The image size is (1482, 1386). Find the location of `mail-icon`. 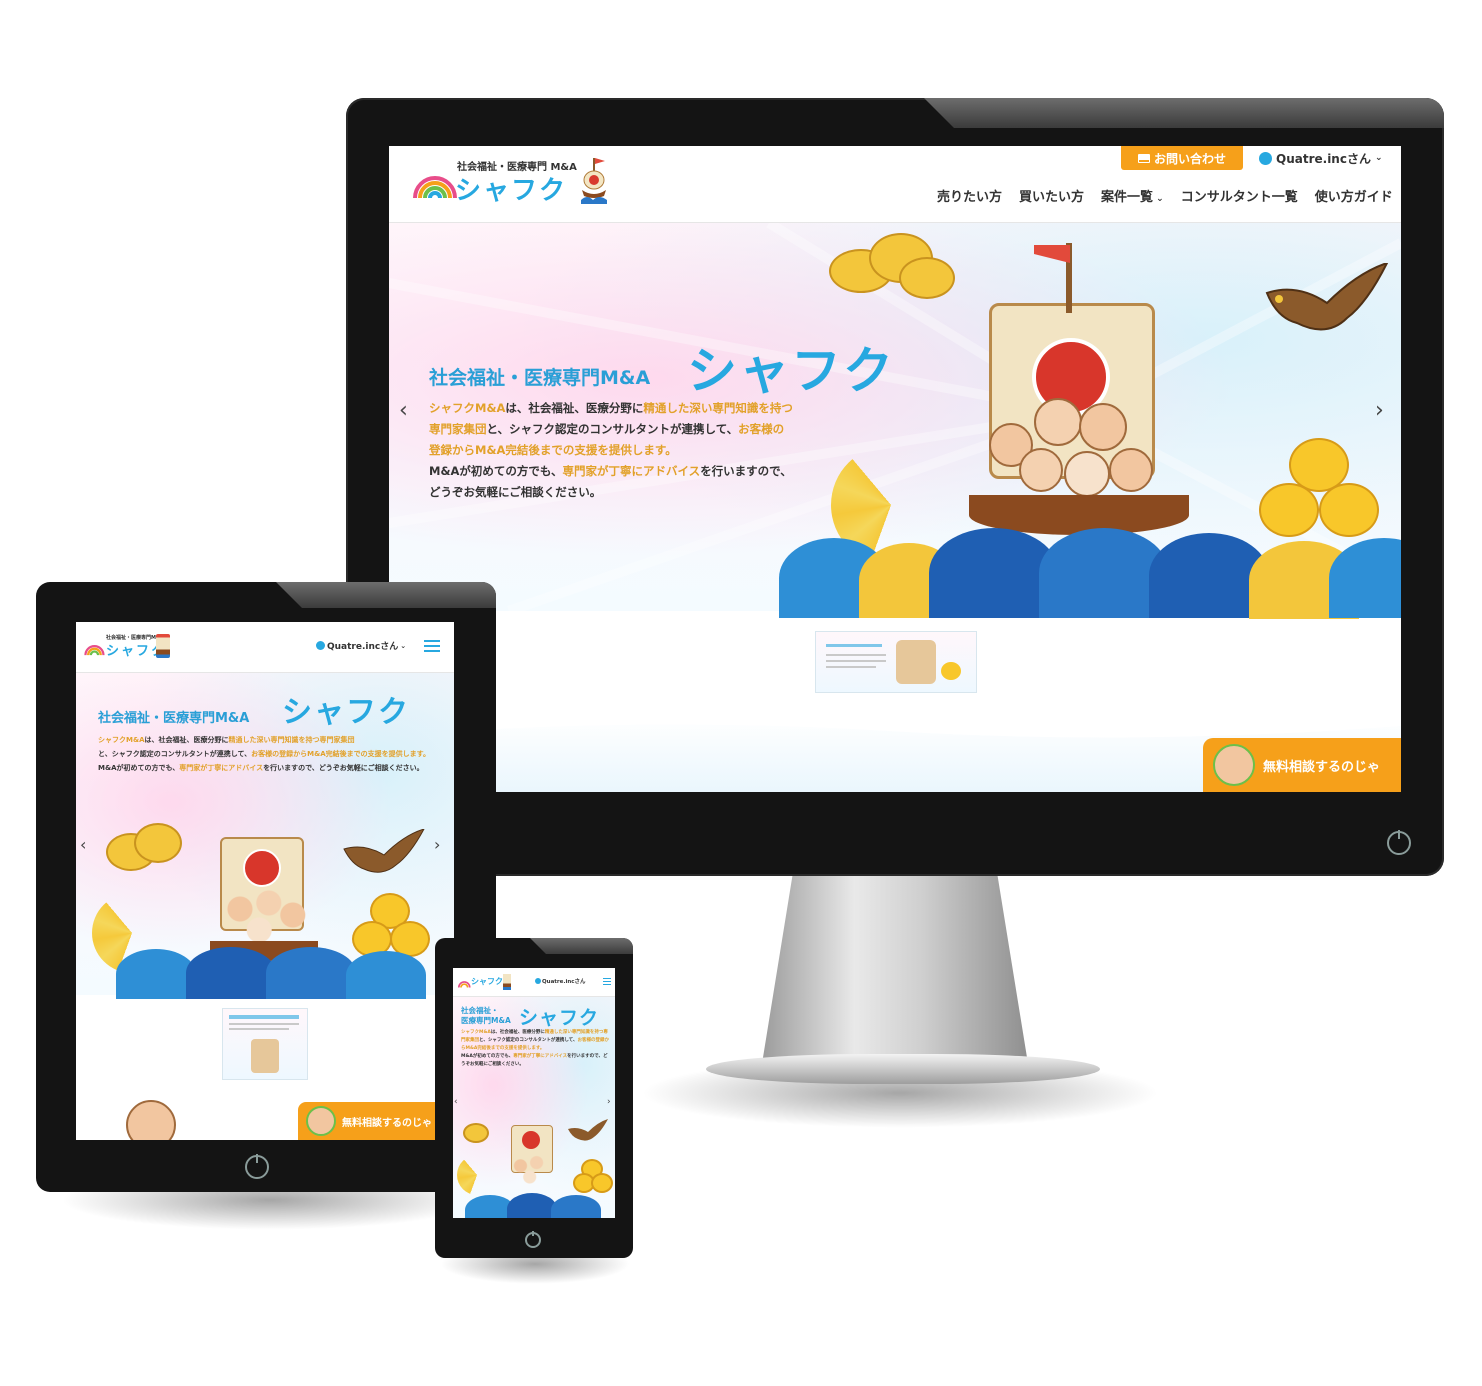

mail-icon is located at coordinates (1143, 158).